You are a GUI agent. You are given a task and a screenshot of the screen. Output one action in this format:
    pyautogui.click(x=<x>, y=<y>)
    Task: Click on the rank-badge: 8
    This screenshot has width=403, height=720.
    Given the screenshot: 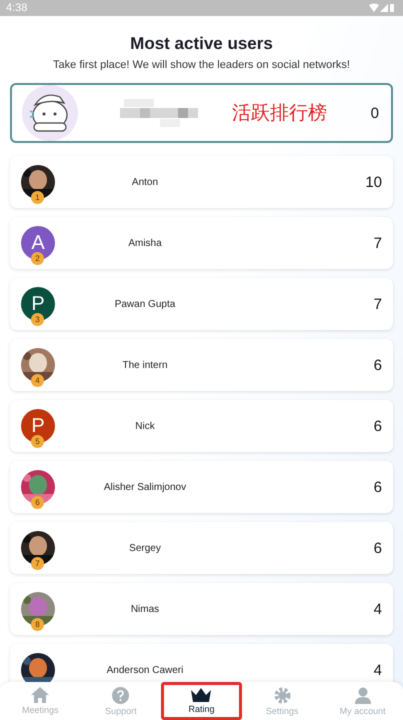 What is the action you would take?
    pyautogui.click(x=37, y=624)
    